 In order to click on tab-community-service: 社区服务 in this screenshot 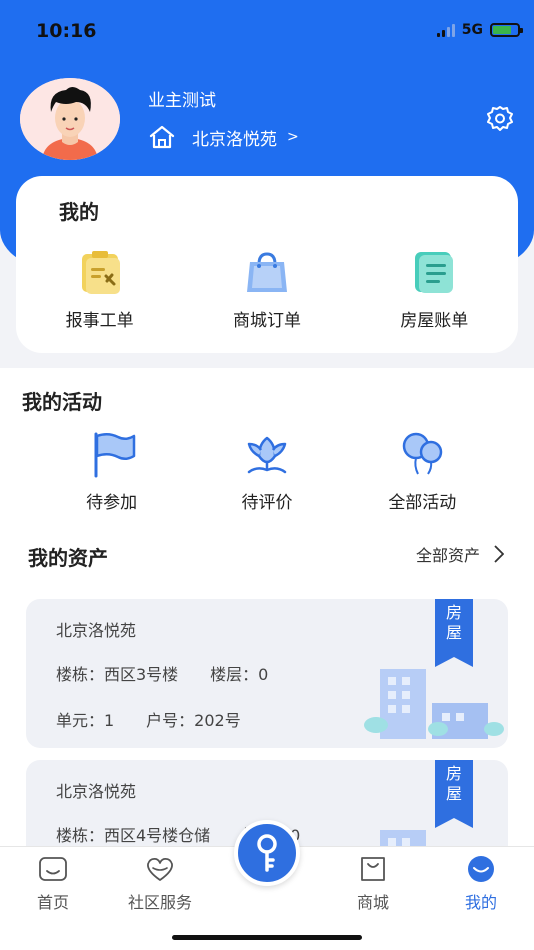, I will do `click(160, 884)`.